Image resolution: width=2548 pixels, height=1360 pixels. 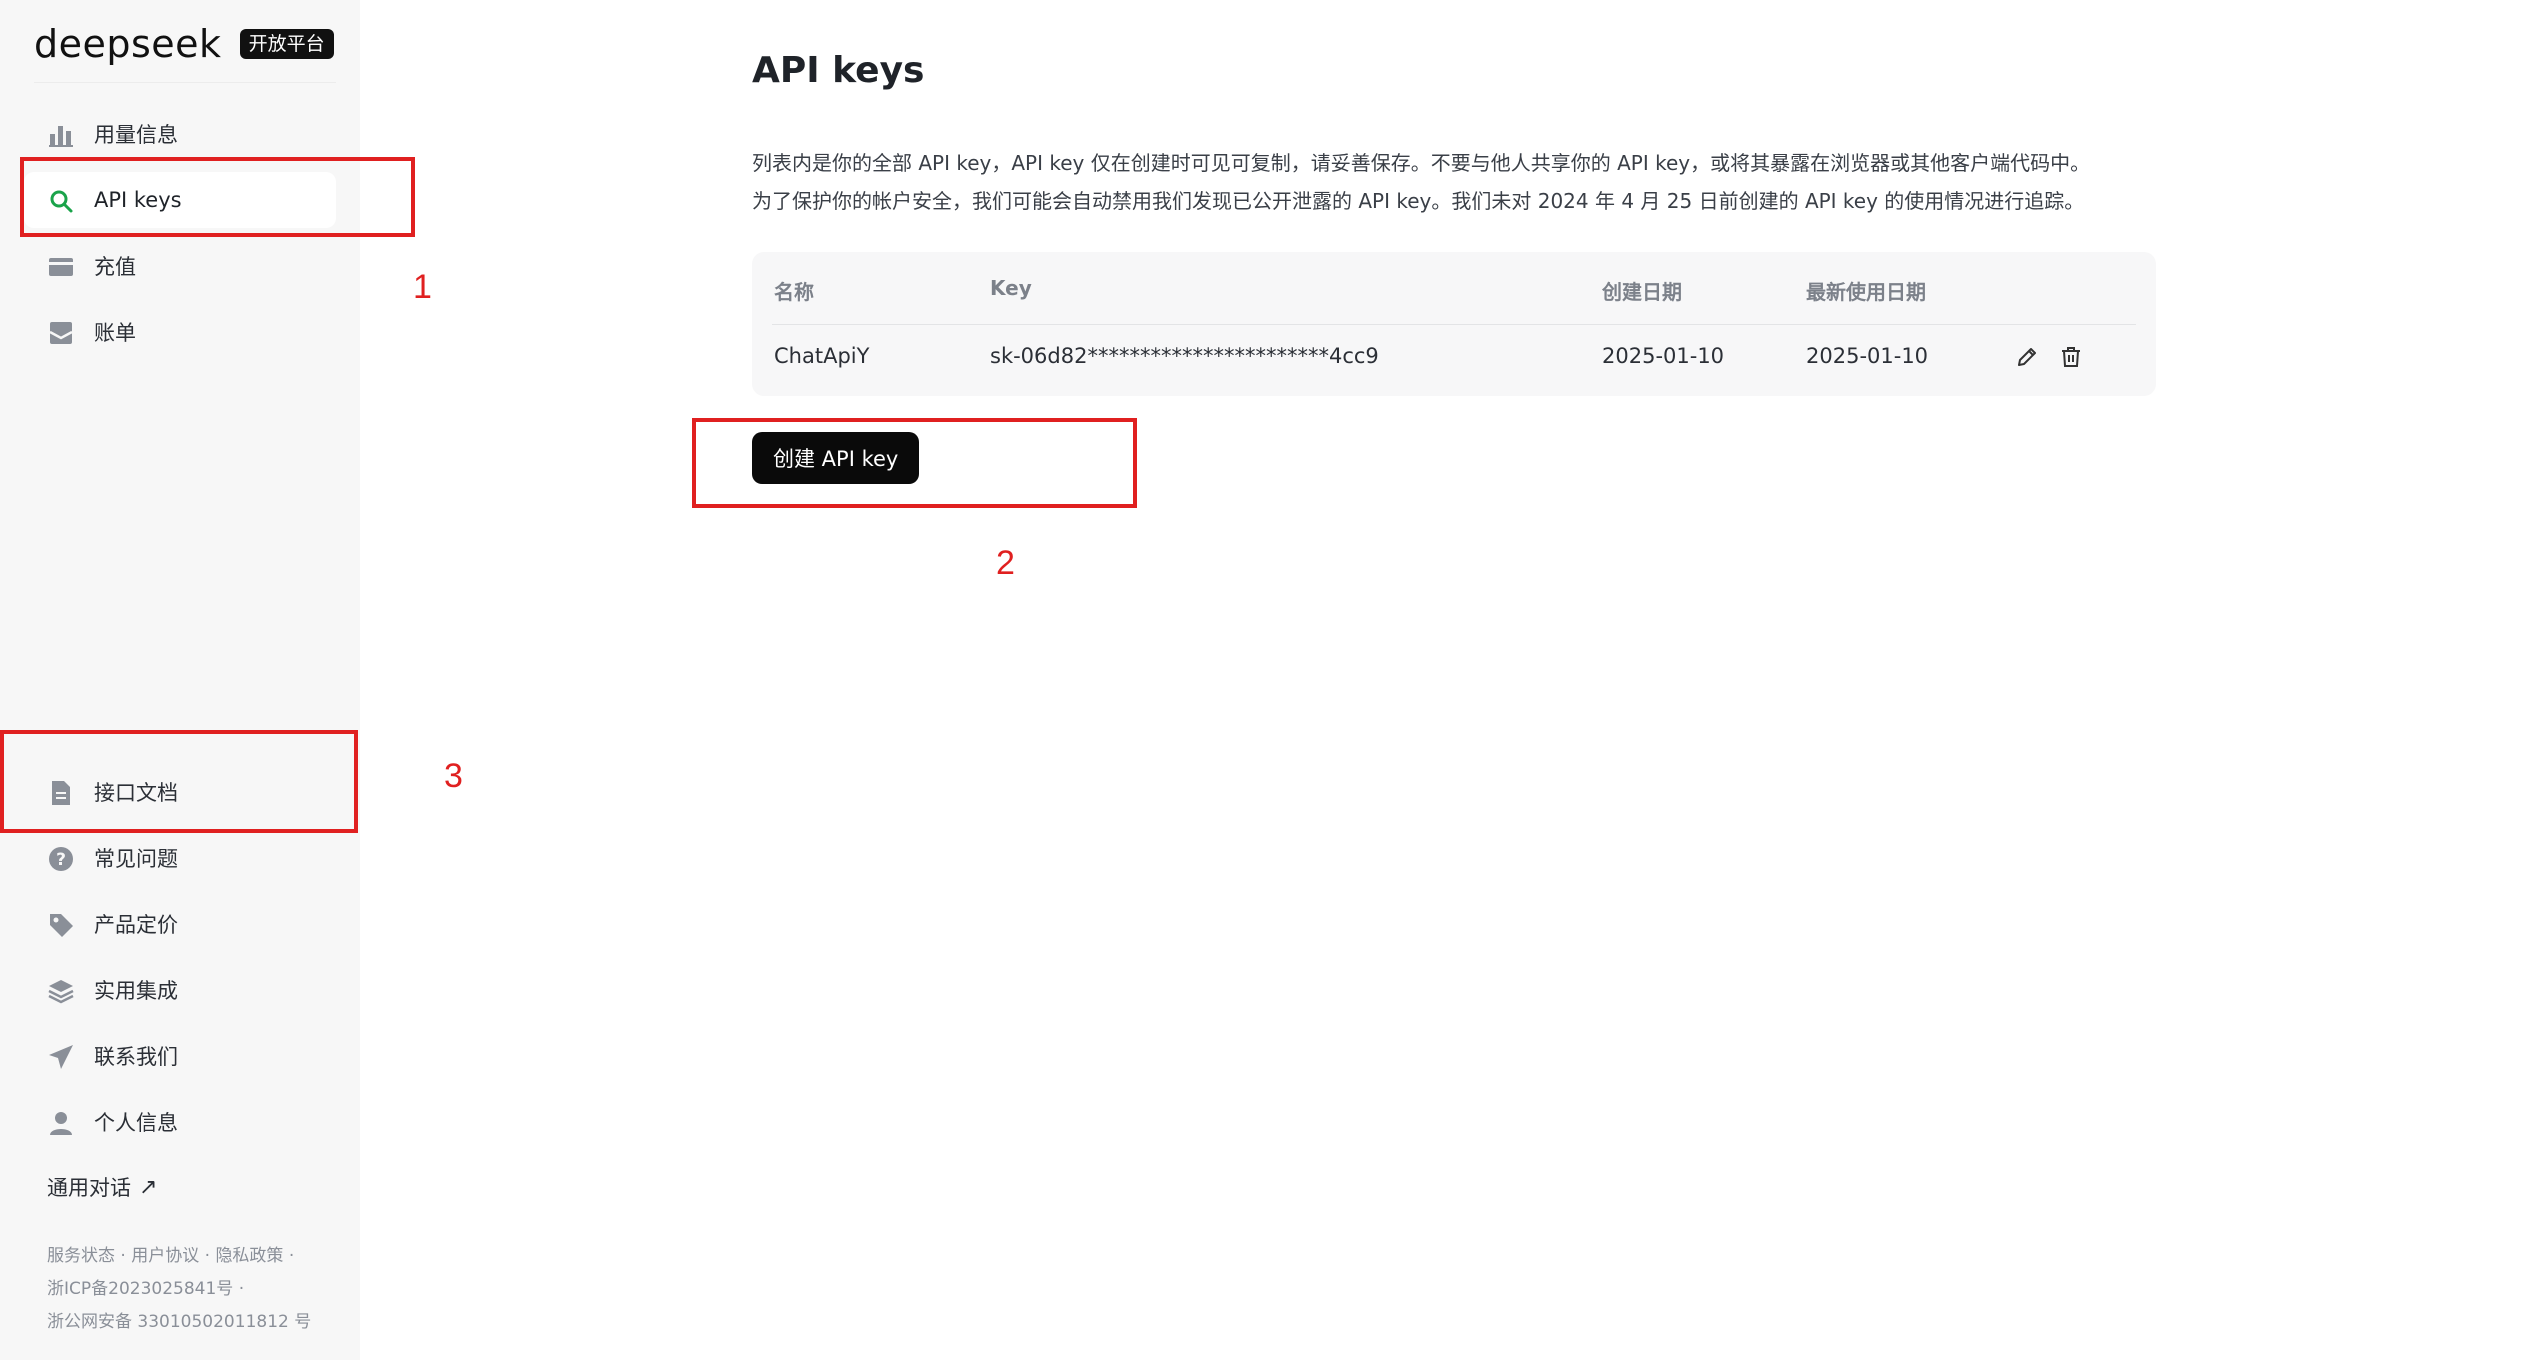 What do you see at coordinates (61, 925) in the screenshot?
I see `tag-icon` at bounding box center [61, 925].